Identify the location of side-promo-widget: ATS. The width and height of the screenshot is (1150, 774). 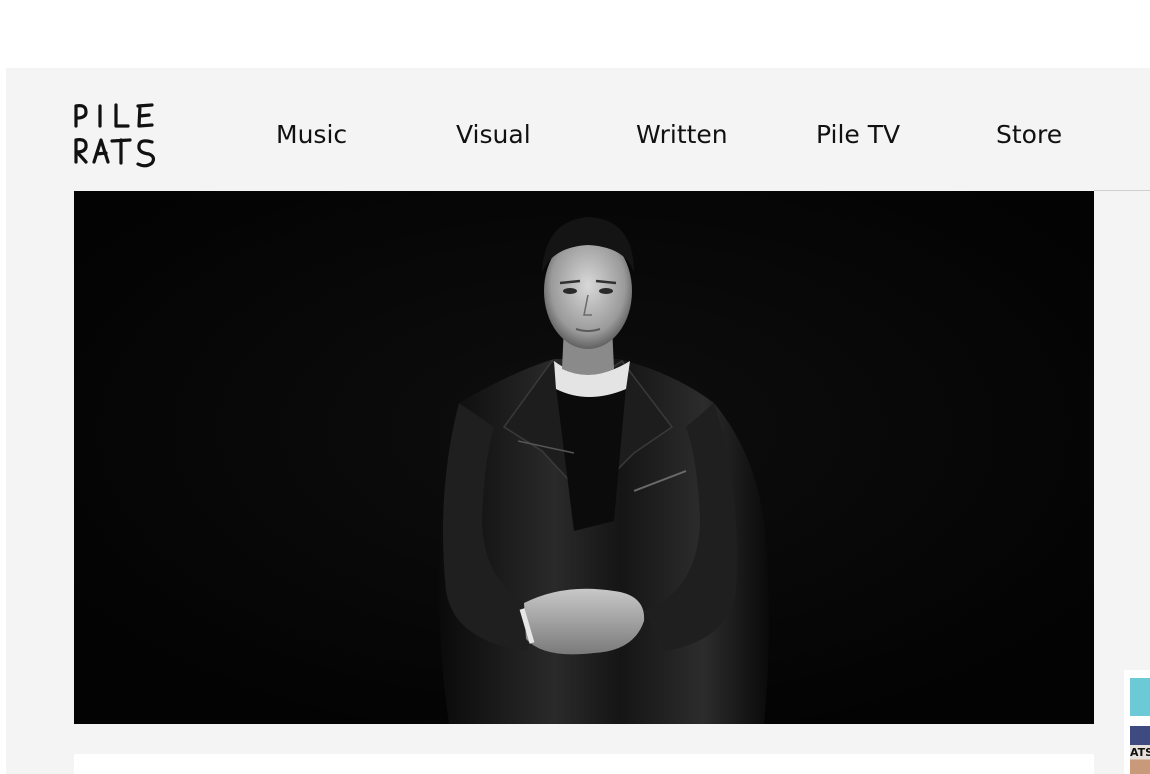
(1137, 722).